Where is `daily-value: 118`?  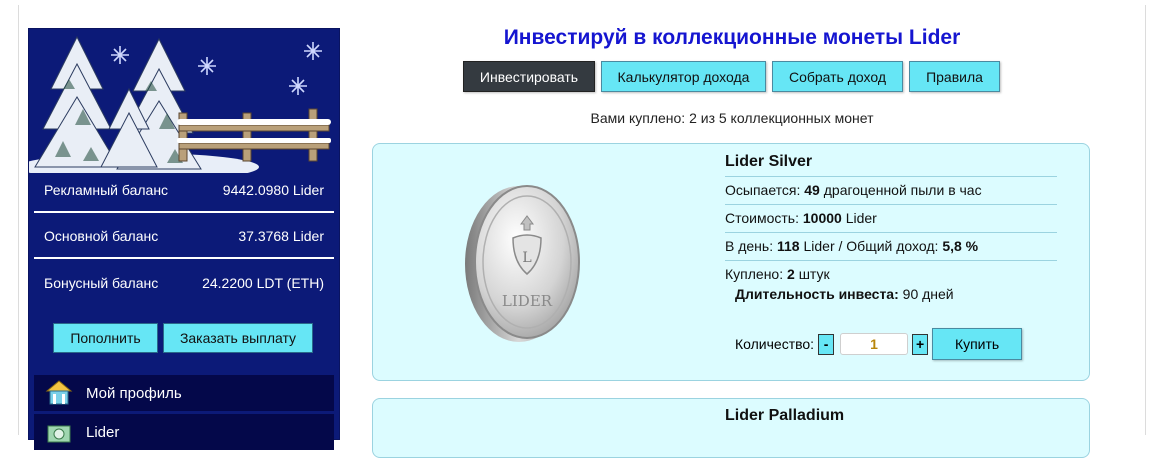 daily-value: 118 is located at coordinates (788, 246).